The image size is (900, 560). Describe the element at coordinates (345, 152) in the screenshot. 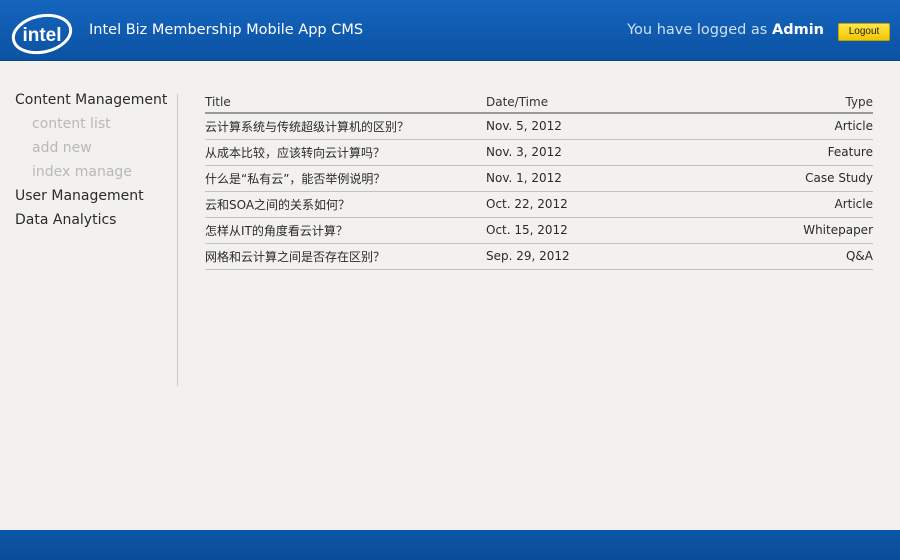

I see `row-title: 从成本比较，应该转向云计算吗？` at that location.